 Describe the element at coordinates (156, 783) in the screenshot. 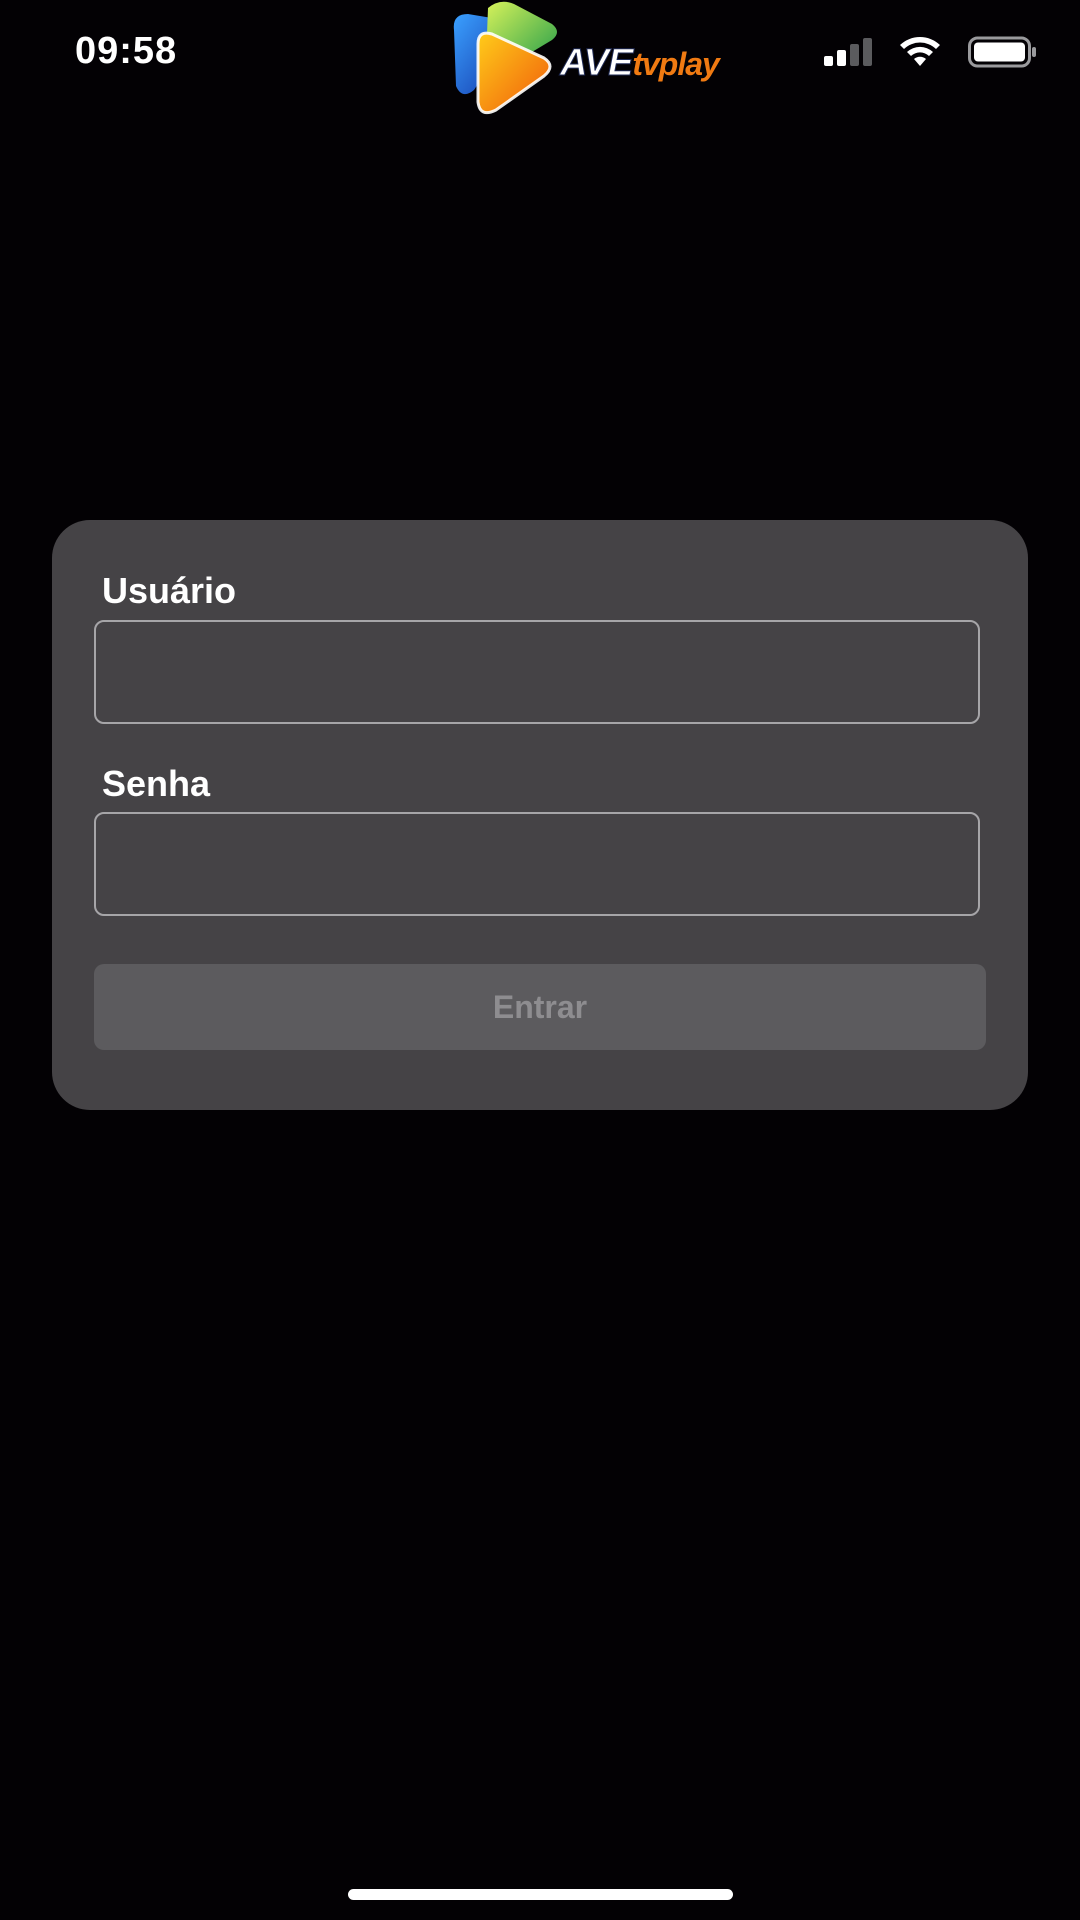

I see `password-label: Senha` at that location.